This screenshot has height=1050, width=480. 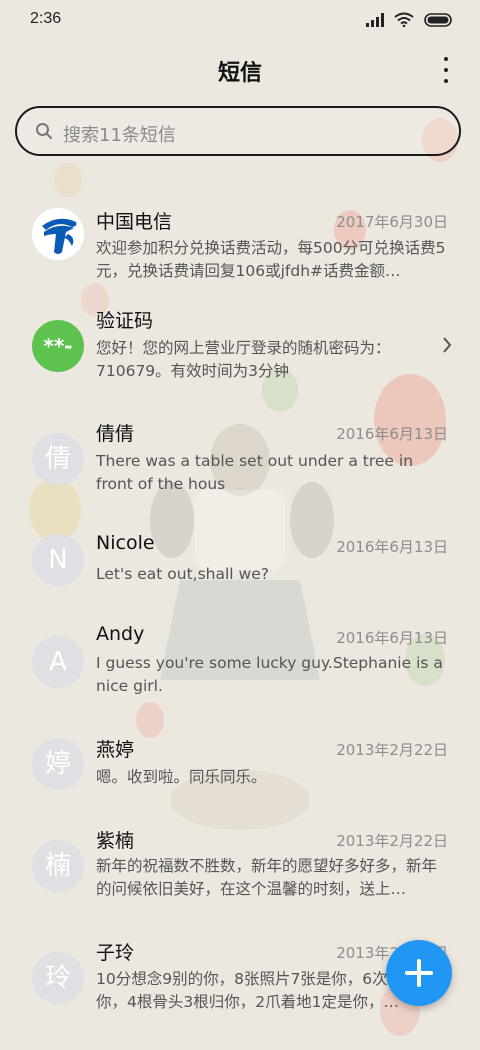 What do you see at coordinates (58, 866) in the screenshot?
I see `contact-avatar: 楠` at bounding box center [58, 866].